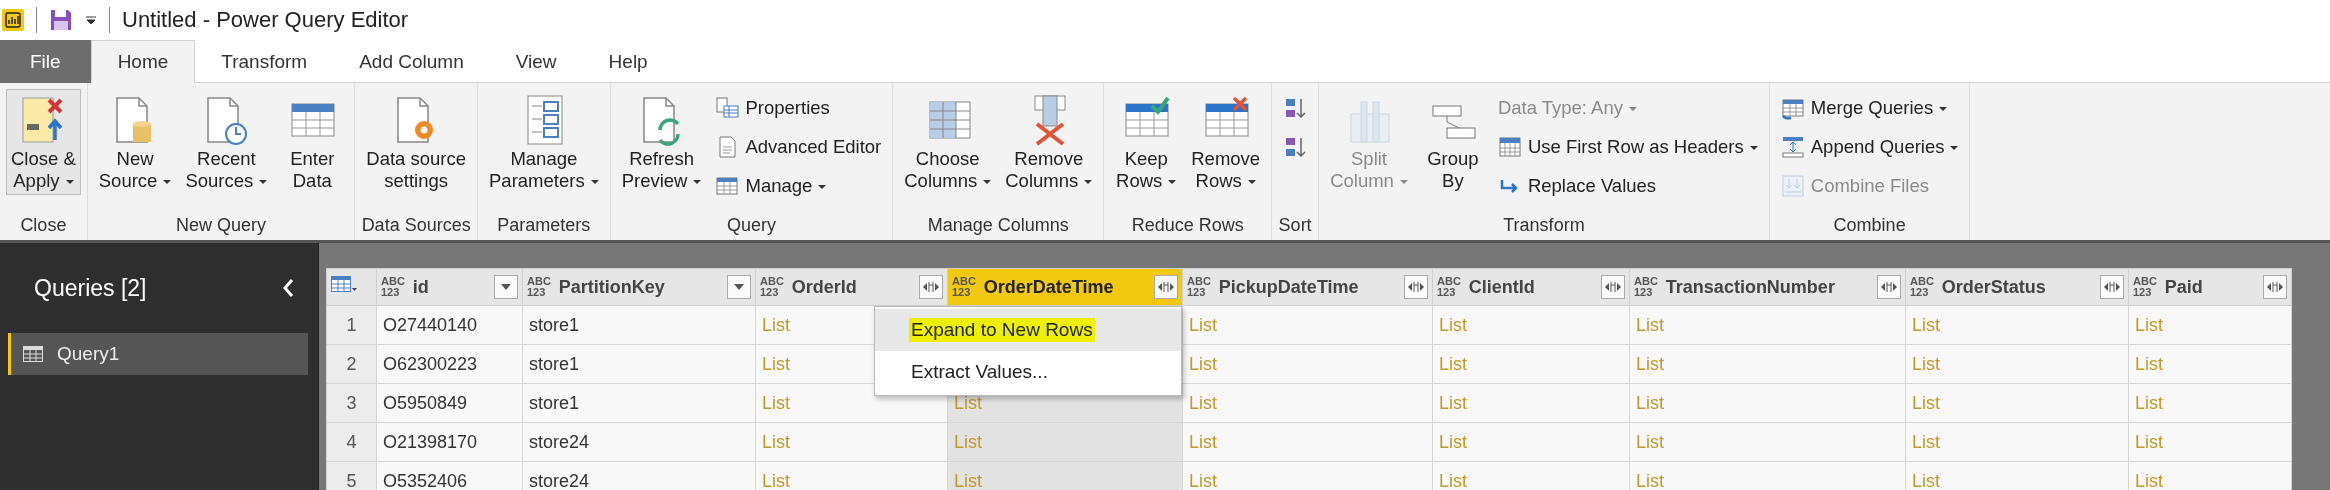 Image resolution: width=2330 pixels, height=490 pixels. I want to click on ribbon-button: Group By, so click(1452, 142).